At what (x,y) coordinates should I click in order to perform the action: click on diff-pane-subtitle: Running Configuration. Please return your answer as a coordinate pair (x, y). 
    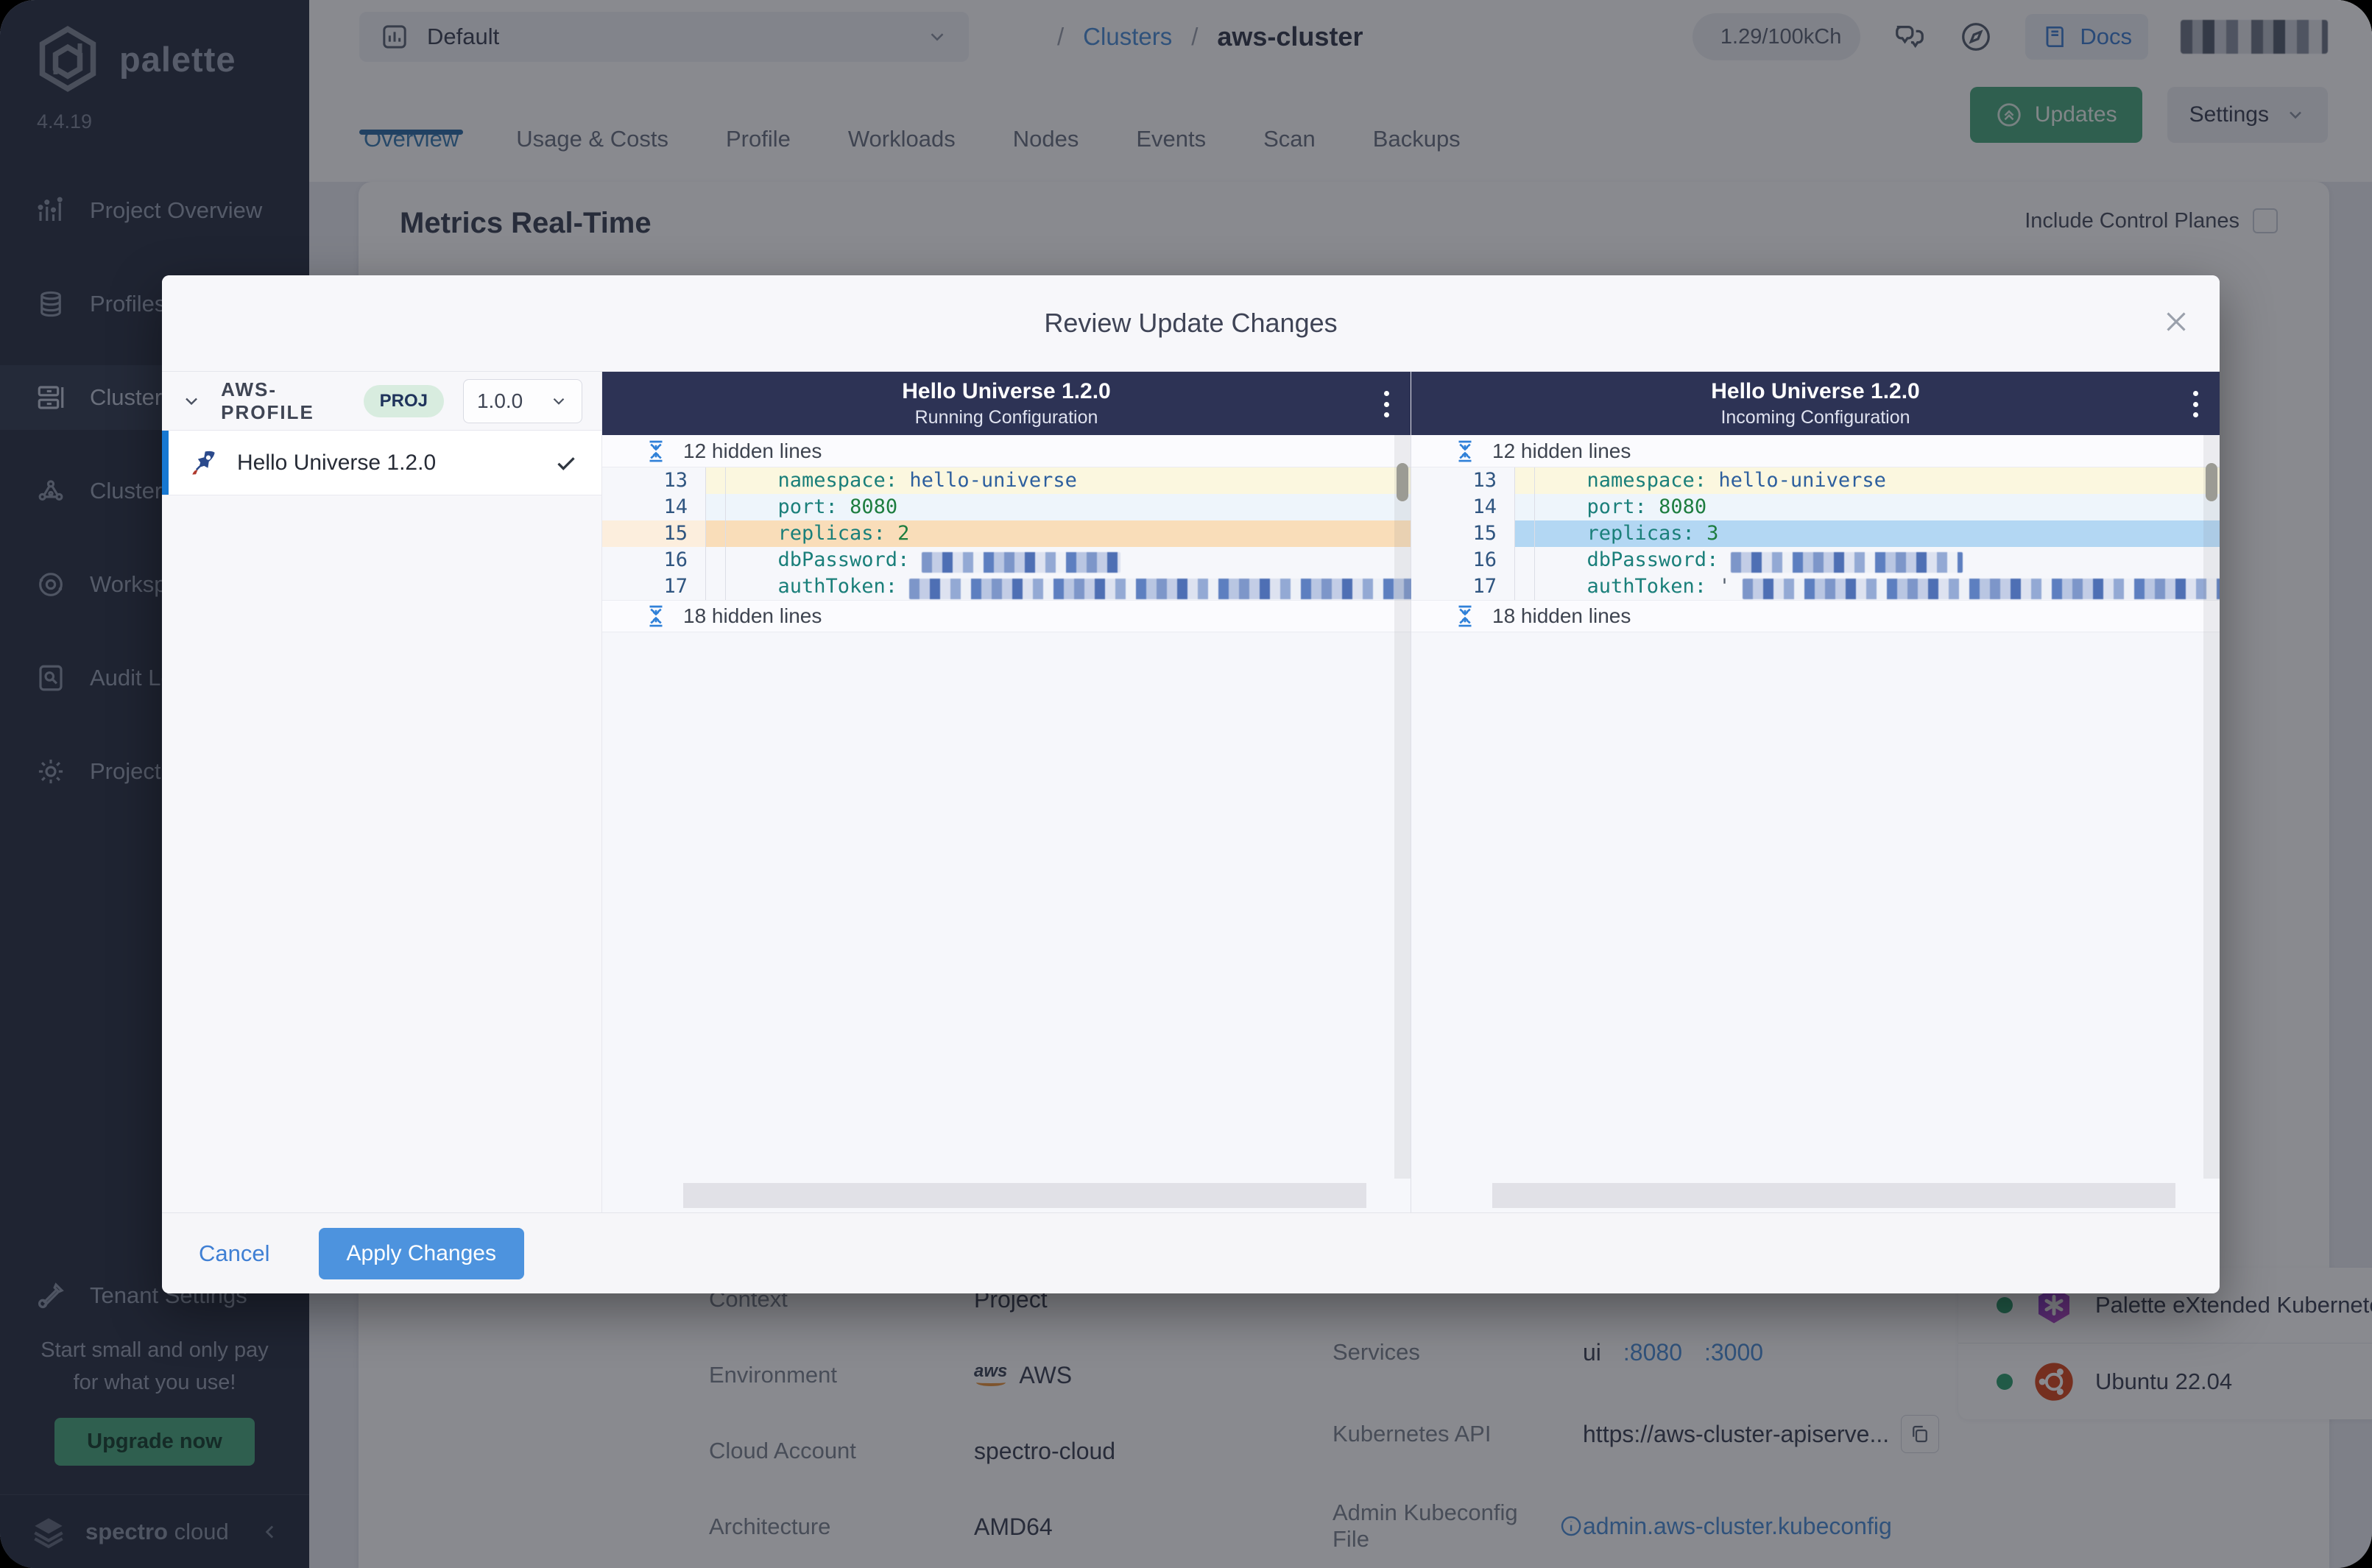
    Looking at the image, I should click on (1006, 418).